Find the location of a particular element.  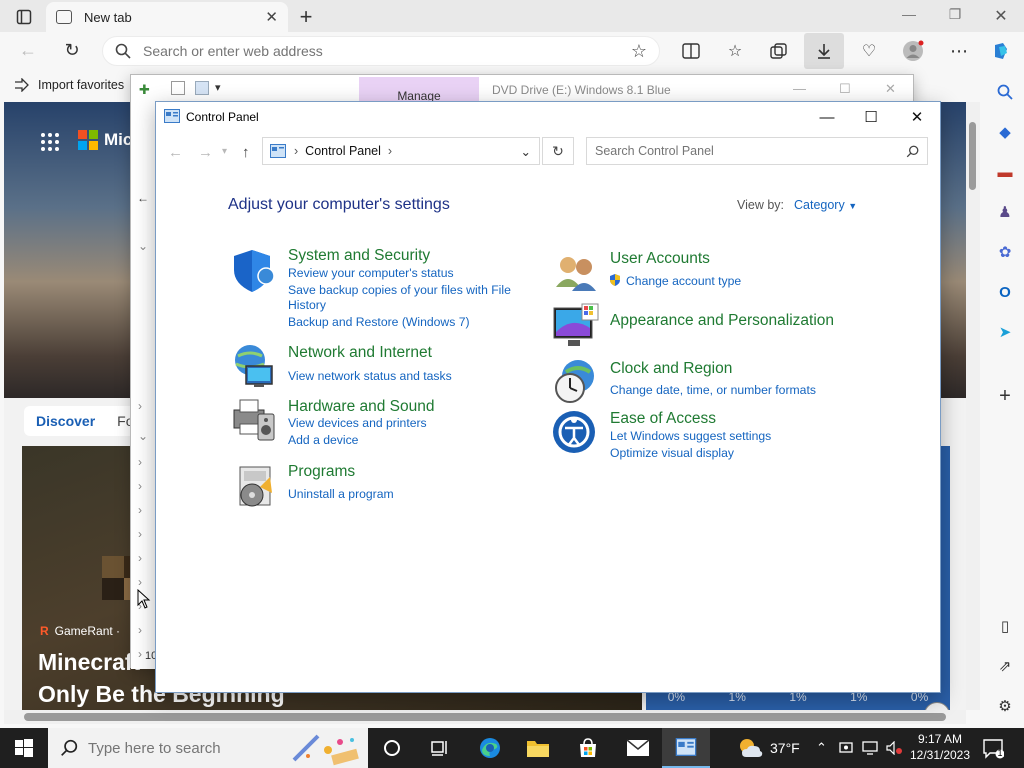

taskbar-search-box is located at coordinates (208, 748).